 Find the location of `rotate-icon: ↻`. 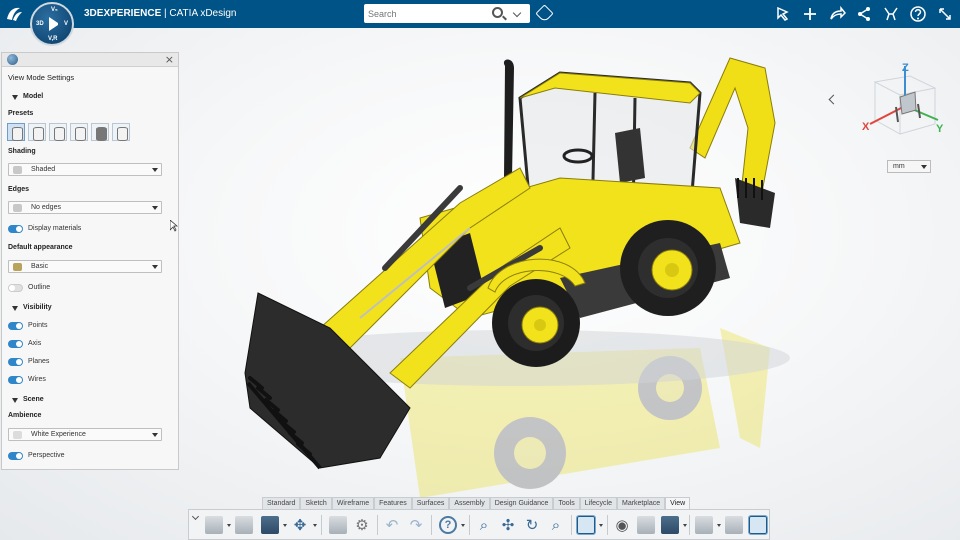

rotate-icon: ↻ is located at coordinates (532, 525).